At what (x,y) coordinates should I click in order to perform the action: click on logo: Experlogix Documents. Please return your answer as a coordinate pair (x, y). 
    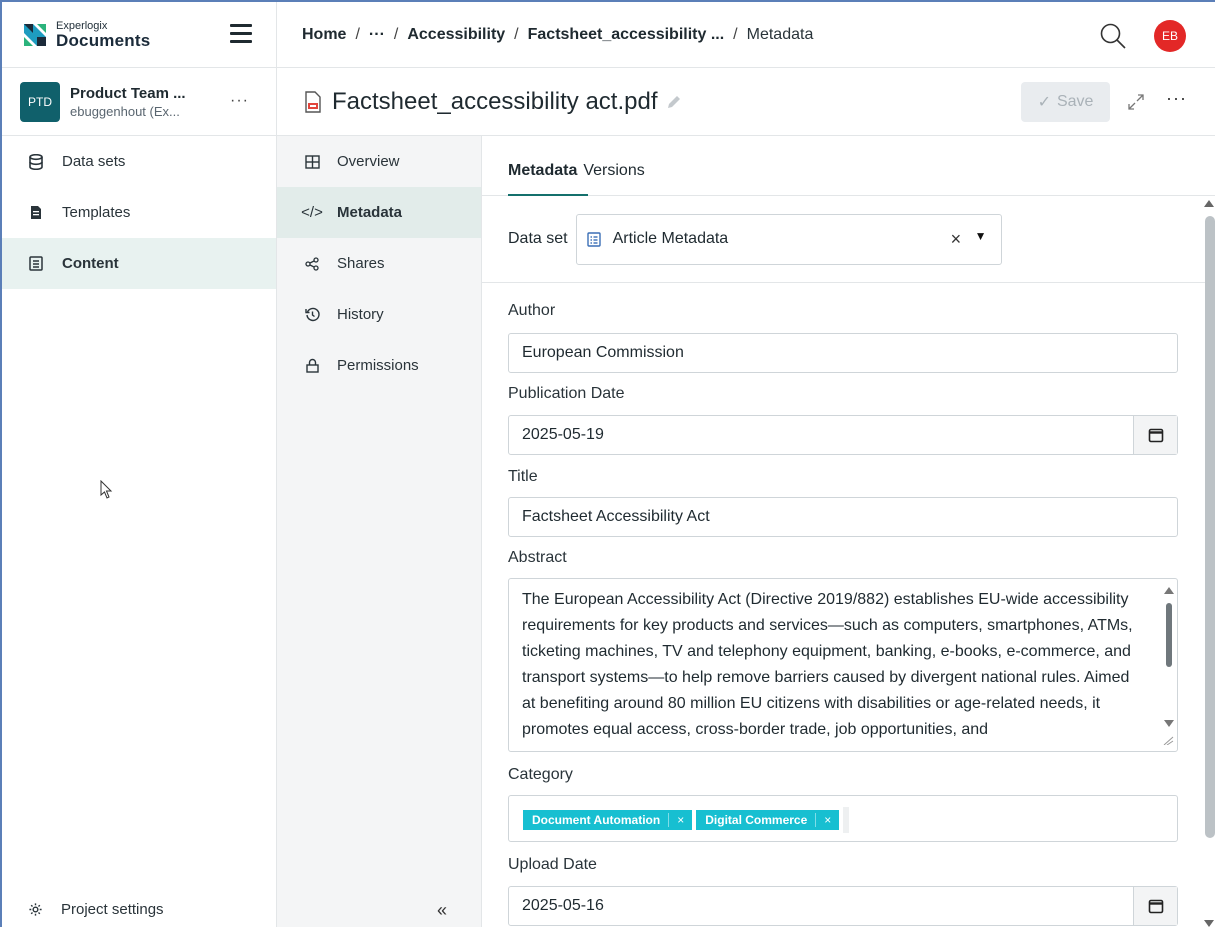
    Looking at the image, I should click on (139, 35).